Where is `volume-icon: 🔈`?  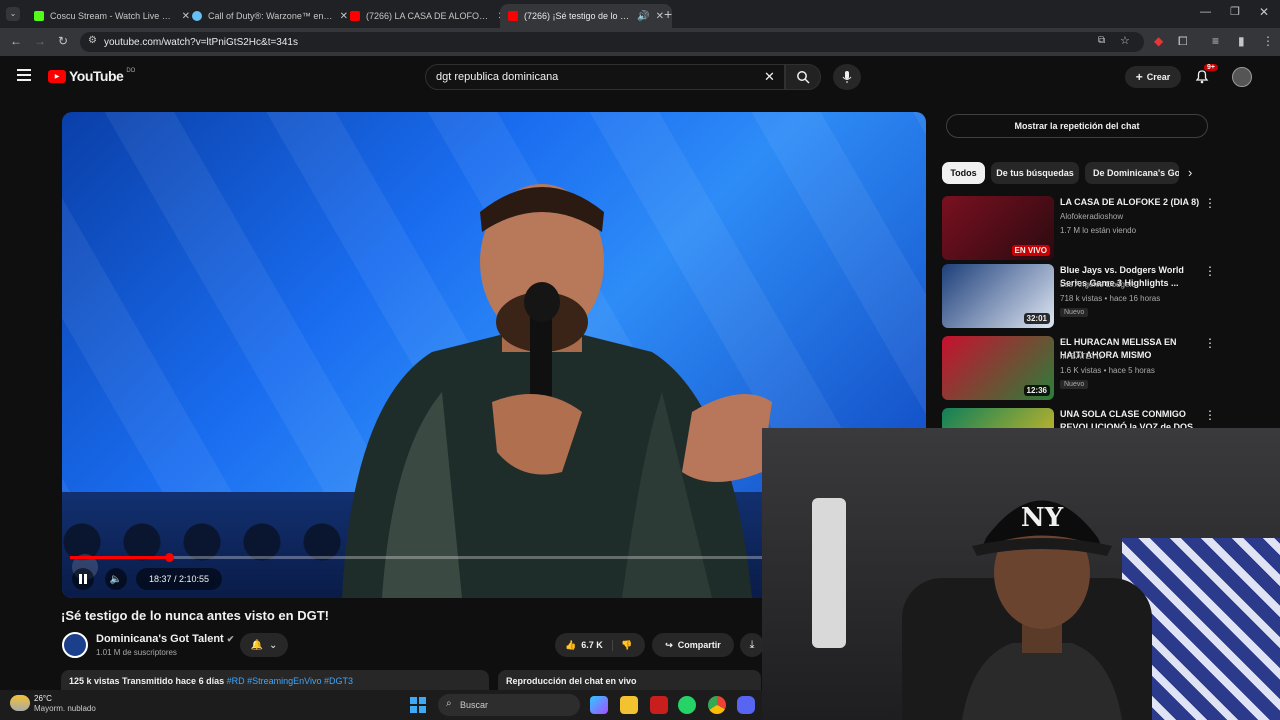
volume-icon: 🔈 is located at coordinates (116, 579).